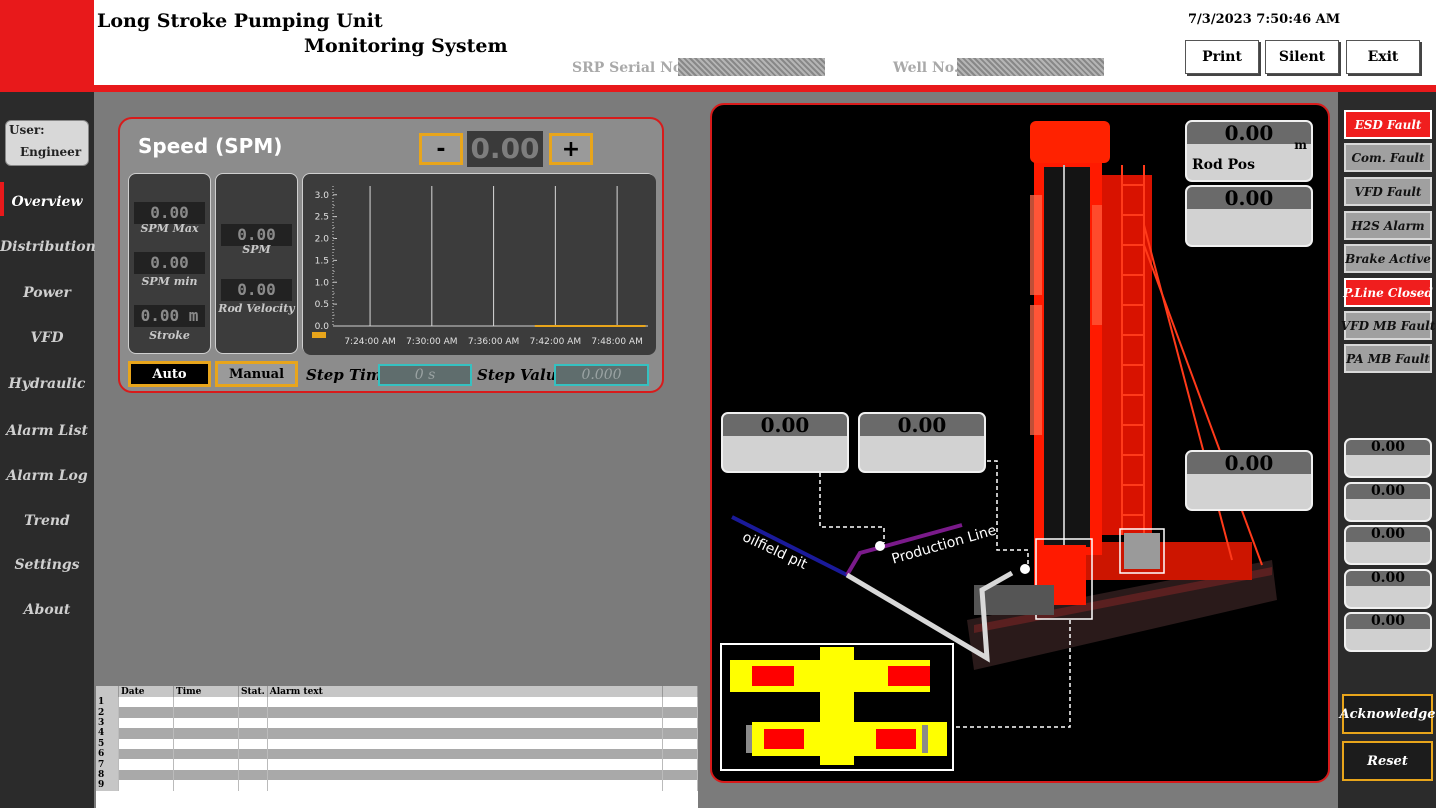 Image resolution: width=1436 pixels, height=808 pixels. Describe the element at coordinates (751, 67) in the screenshot. I see `srp-serial-value` at that location.